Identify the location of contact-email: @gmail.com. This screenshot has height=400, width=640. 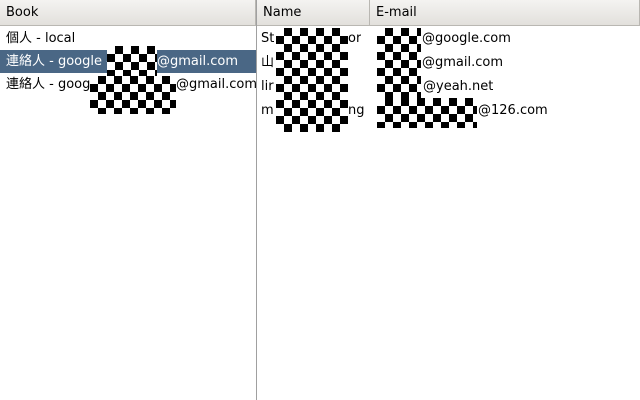
(463, 62).